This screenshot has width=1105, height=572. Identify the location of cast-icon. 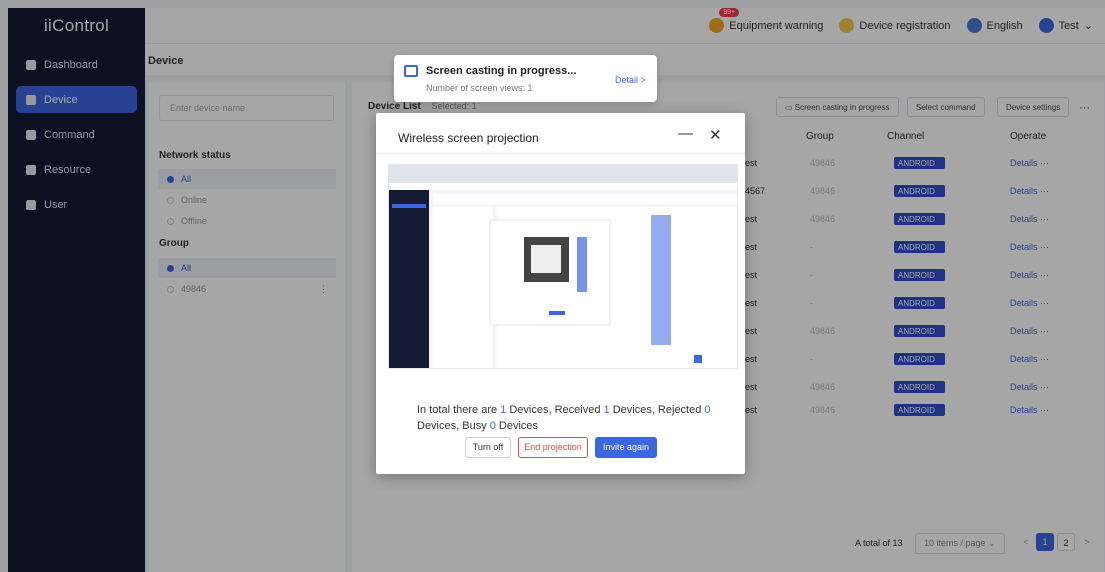
(411, 71).